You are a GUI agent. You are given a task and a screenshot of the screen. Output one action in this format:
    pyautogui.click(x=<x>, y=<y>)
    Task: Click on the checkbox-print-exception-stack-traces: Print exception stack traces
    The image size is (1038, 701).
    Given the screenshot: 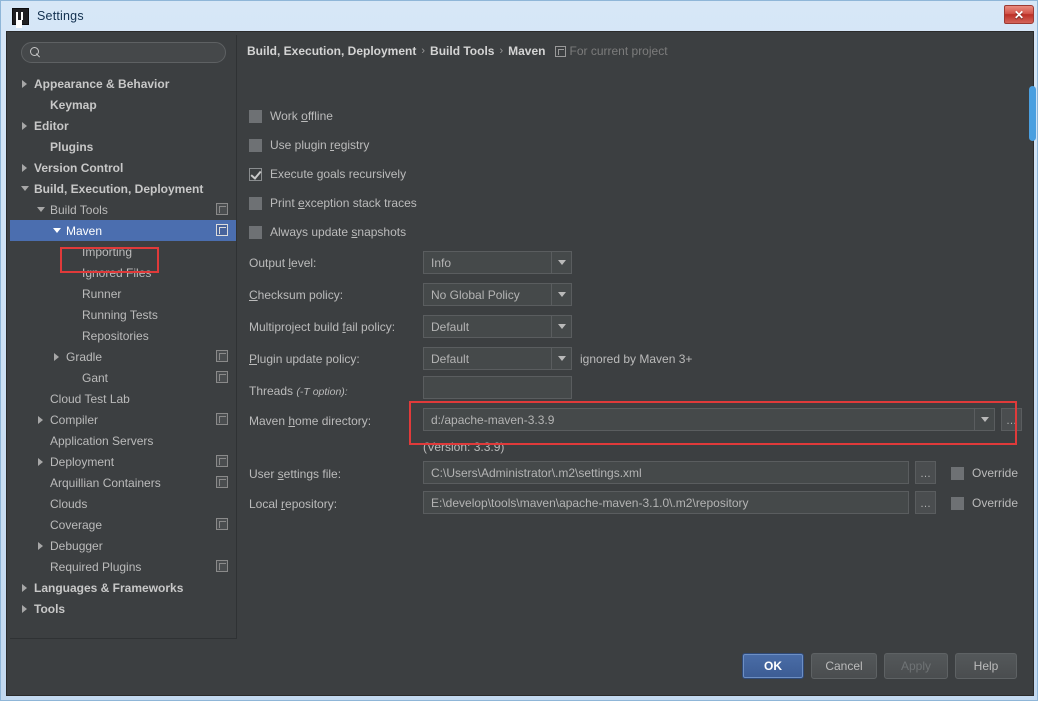 What is the action you would take?
    pyautogui.click(x=333, y=203)
    